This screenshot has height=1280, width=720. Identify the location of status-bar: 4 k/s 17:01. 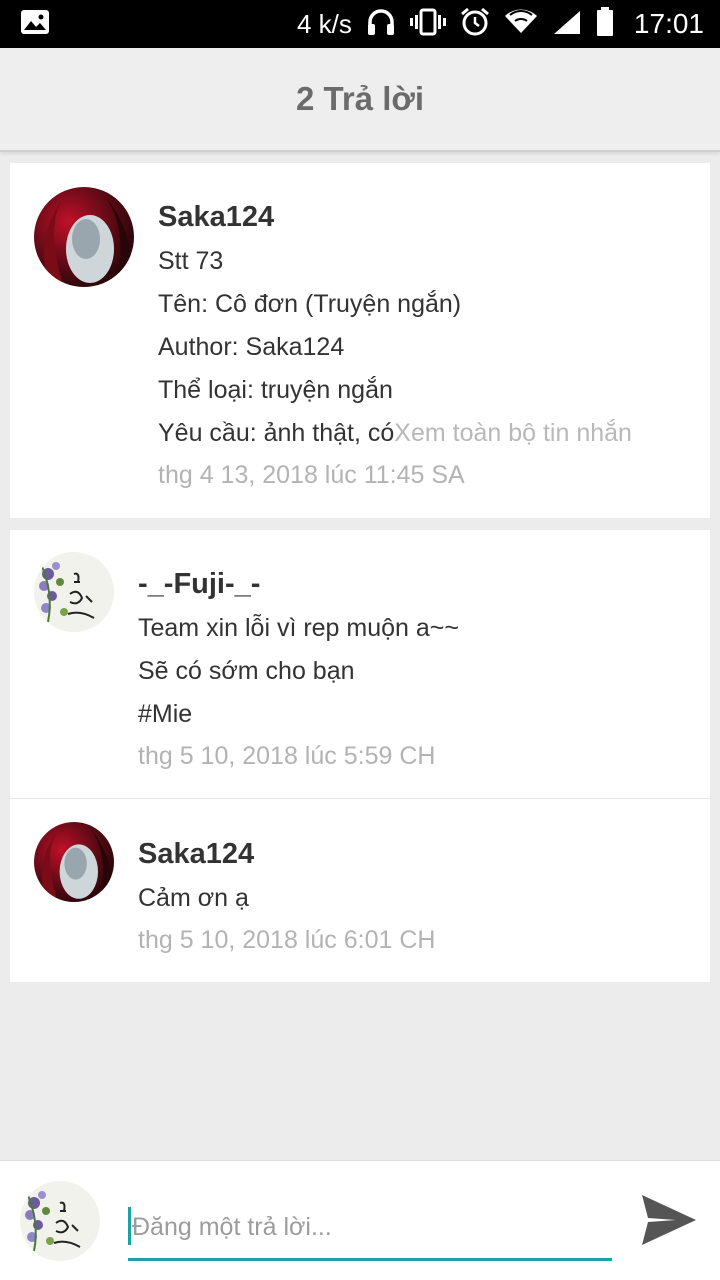
(360, 24).